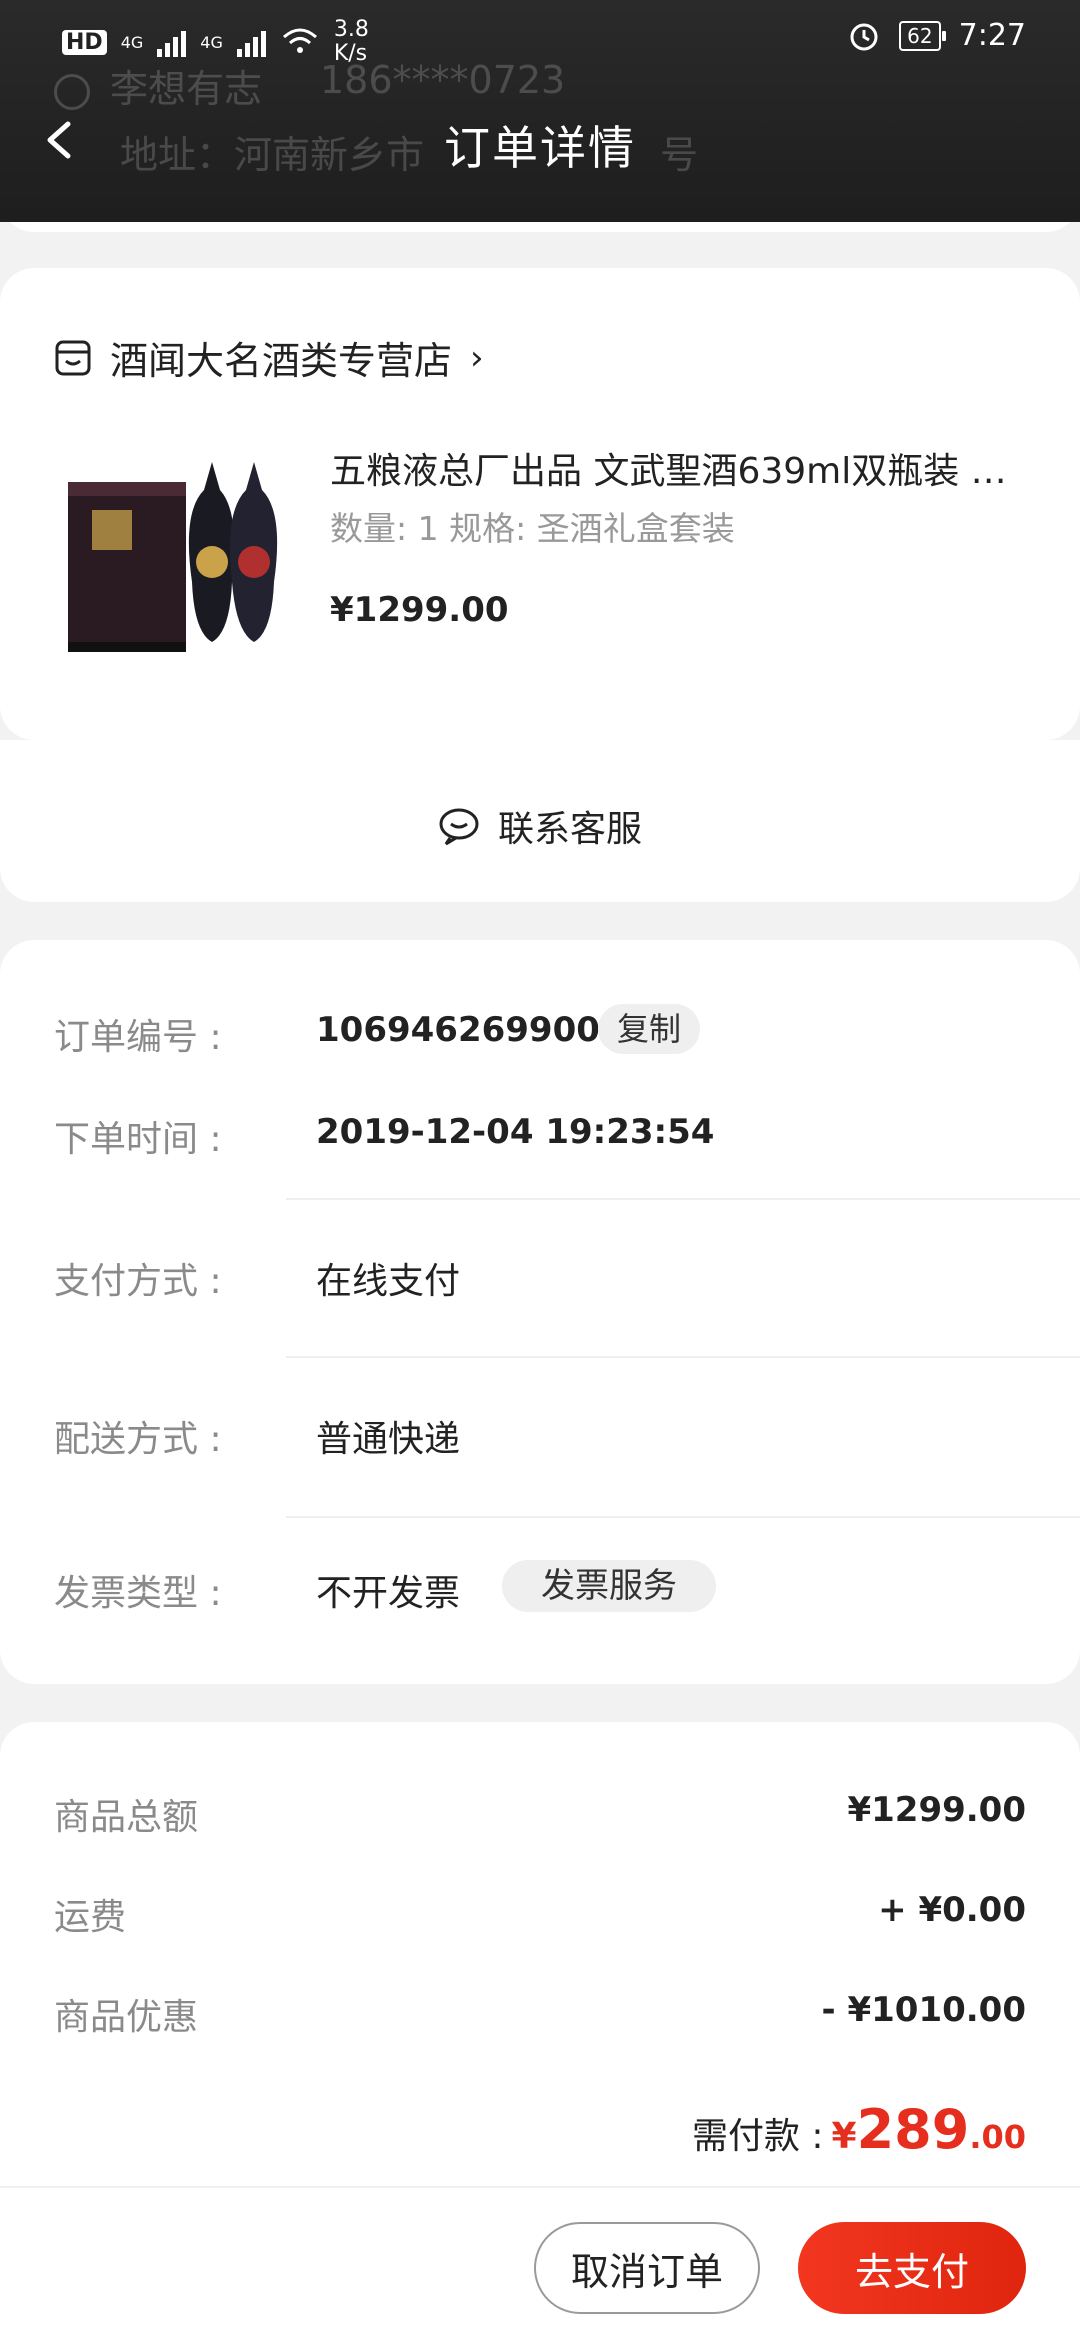 Image resolution: width=1080 pixels, height=2342 pixels. What do you see at coordinates (477, 357) in the screenshot?
I see `chevron-right-icon: ›` at bounding box center [477, 357].